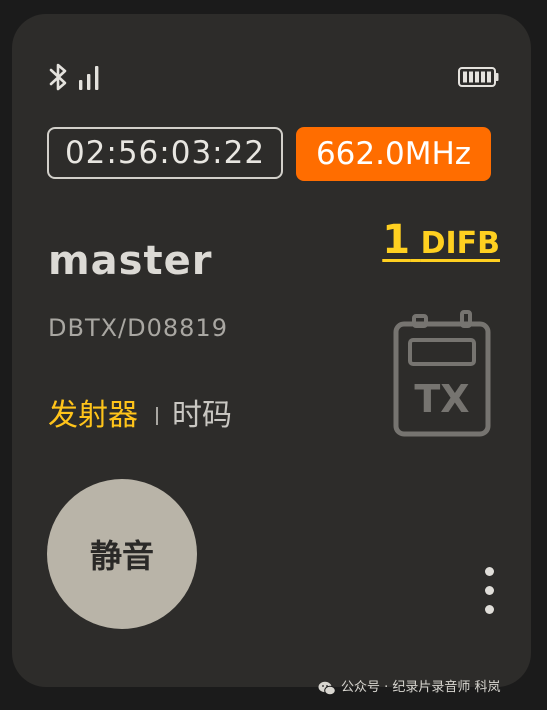  I want to click on transmitter-icon: TX, so click(442, 373).